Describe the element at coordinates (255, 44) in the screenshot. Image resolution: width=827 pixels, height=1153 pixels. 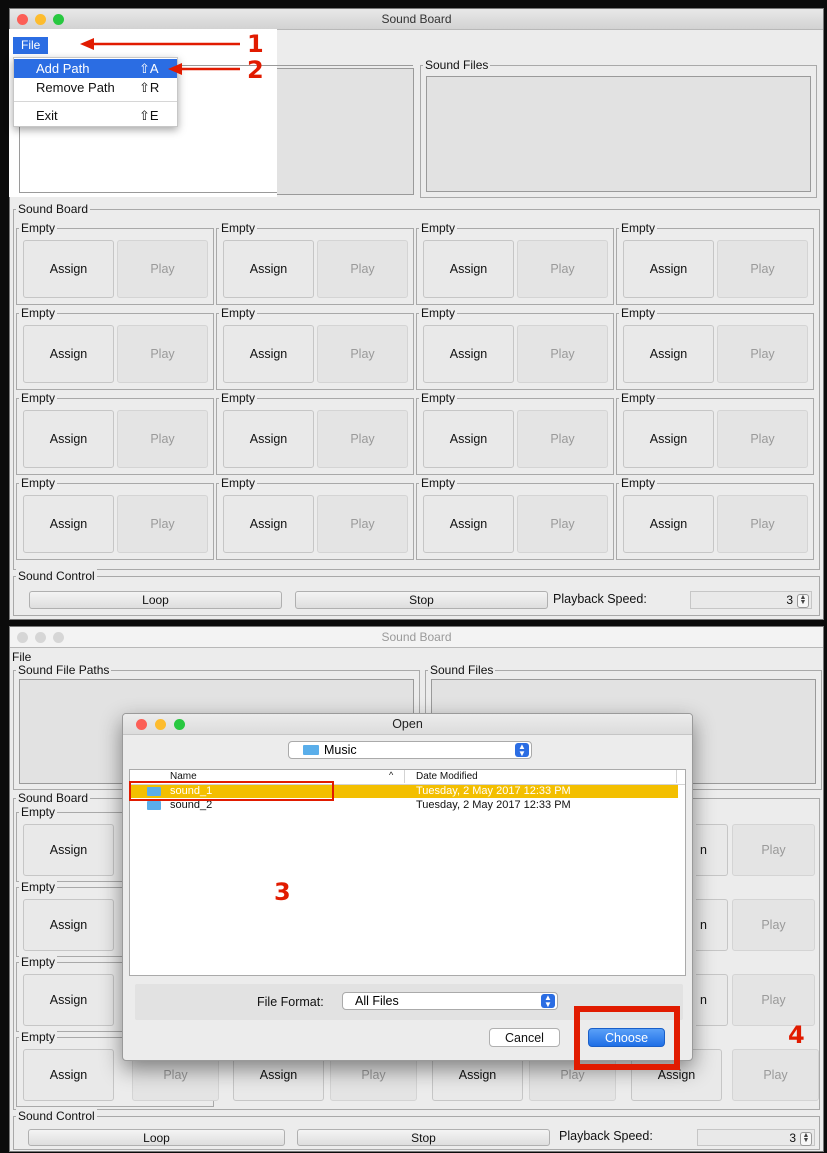
I see `annotation-1: 1` at that location.